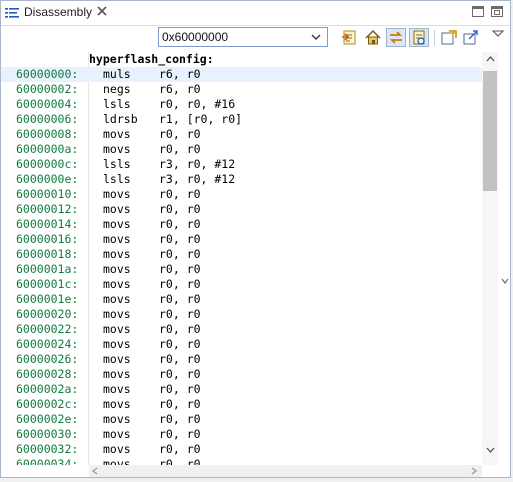  I want to click on instruction-address: 60000014:, so click(47, 224).